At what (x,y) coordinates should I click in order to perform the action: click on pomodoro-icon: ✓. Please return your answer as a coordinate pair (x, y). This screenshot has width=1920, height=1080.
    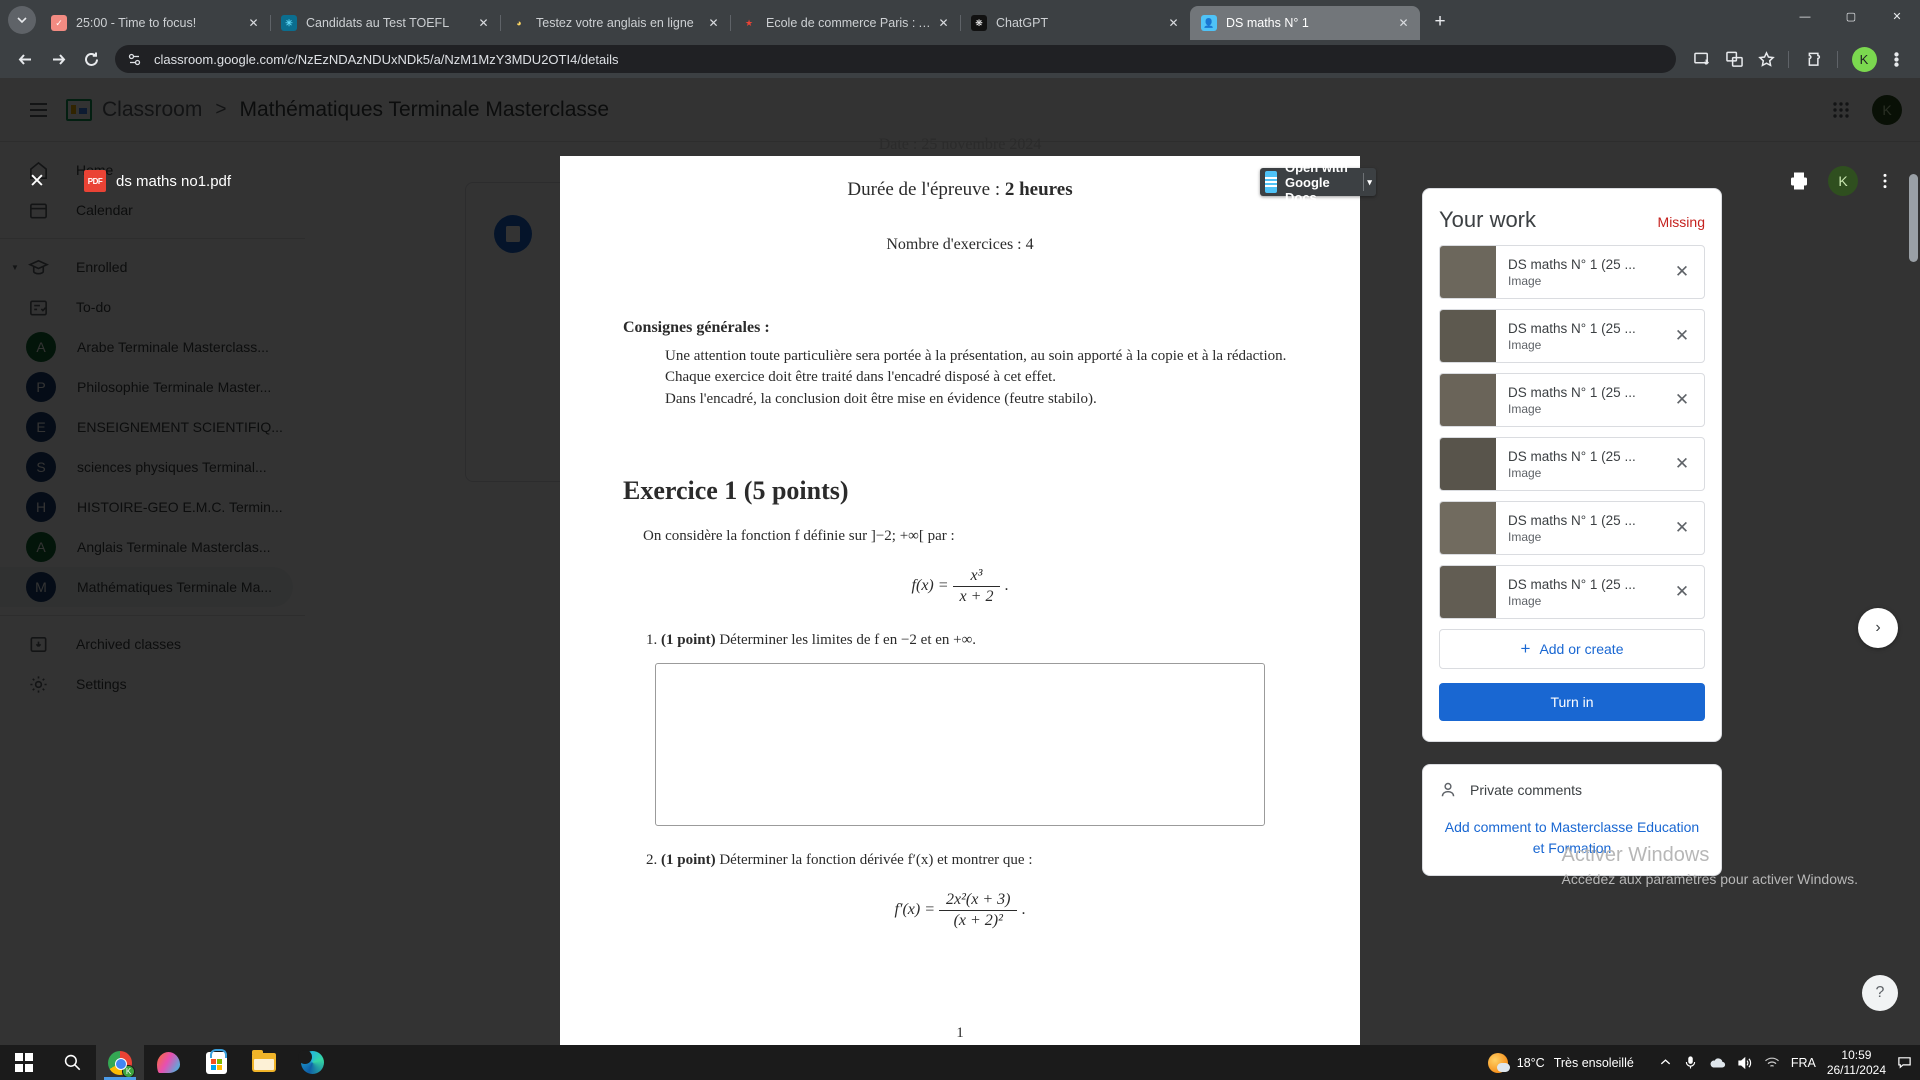
    Looking at the image, I should click on (59, 23).